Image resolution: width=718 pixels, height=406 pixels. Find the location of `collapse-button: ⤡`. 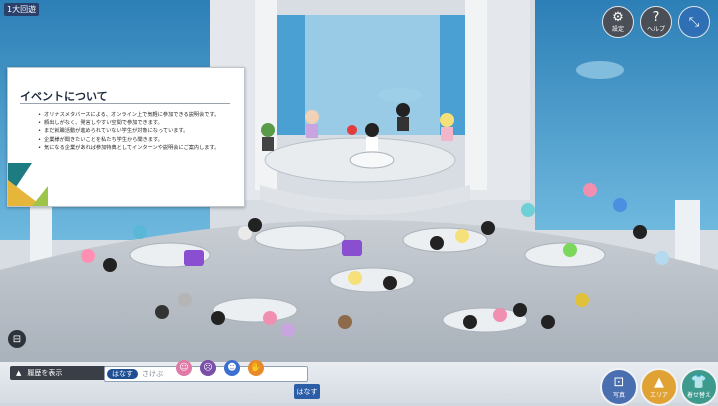

collapse-button: ⤡ is located at coordinates (694, 22).